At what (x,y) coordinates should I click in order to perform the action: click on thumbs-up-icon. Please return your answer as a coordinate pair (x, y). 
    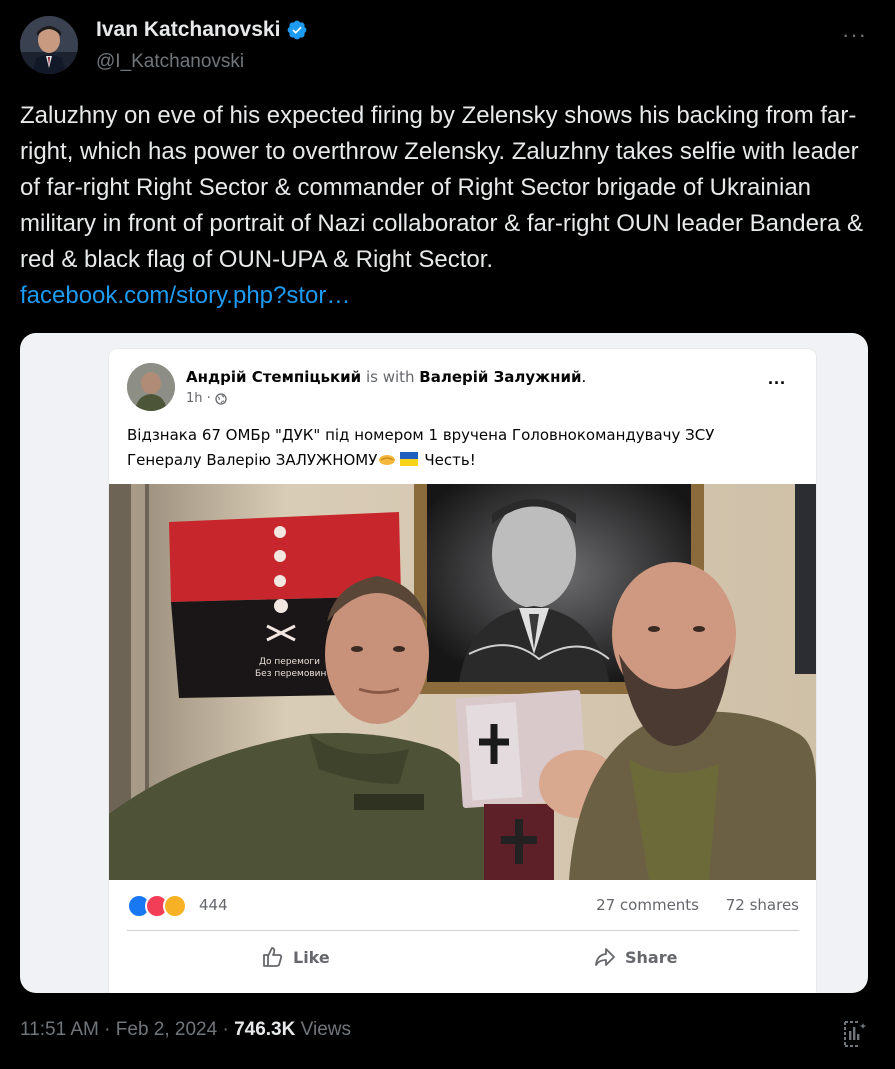
    Looking at the image, I should click on (273, 957).